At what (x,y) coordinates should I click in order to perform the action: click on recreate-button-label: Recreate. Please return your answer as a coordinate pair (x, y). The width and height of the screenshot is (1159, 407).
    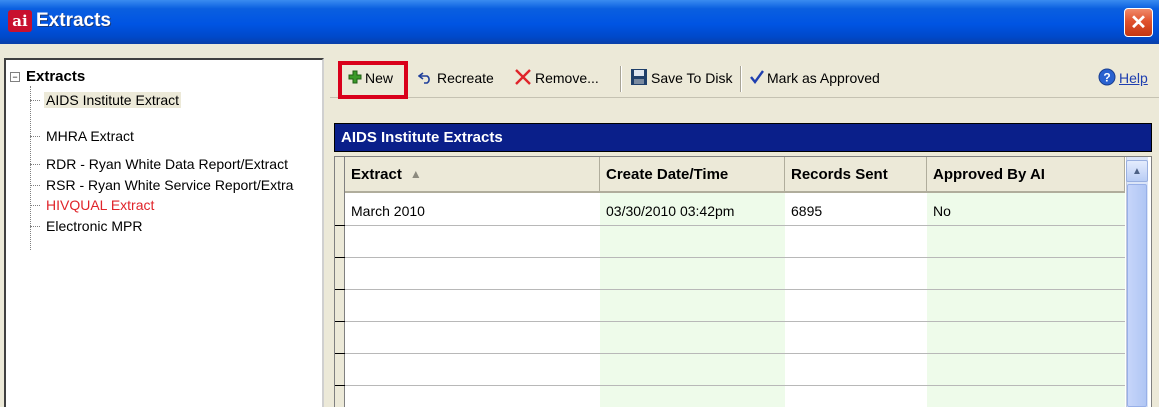
    Looking at the image, I should click on (465, 78).